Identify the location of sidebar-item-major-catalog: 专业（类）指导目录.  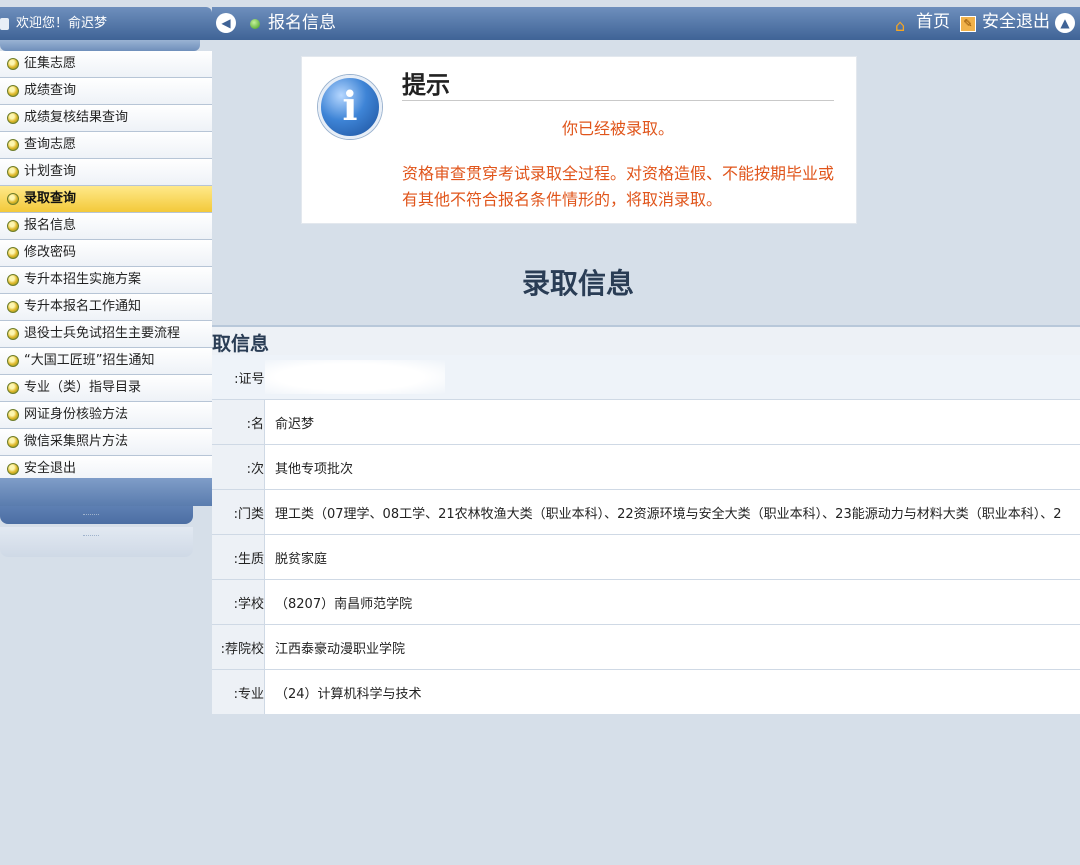
(106, 388).